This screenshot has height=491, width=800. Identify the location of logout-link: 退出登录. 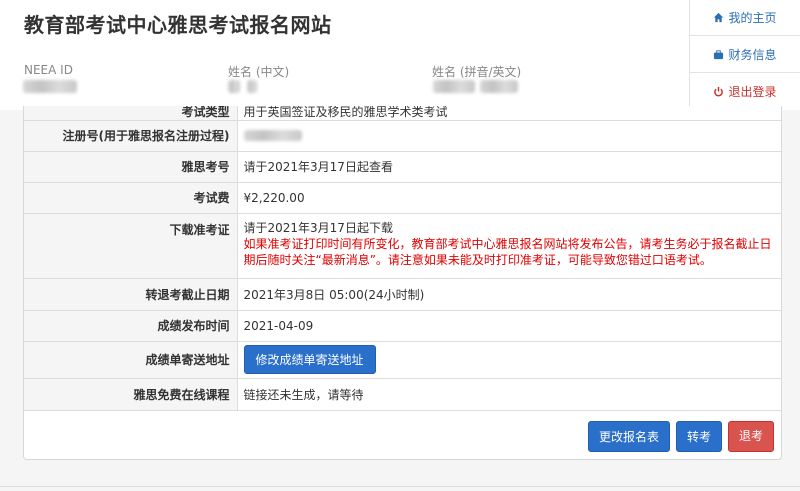
(745, 91).